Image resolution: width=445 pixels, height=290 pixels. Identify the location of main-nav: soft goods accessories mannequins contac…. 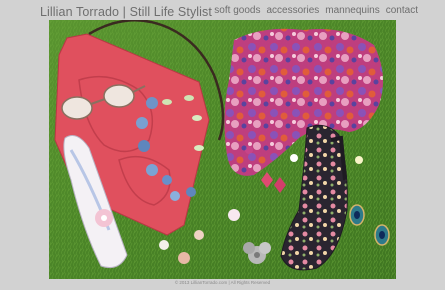
(316, 10).